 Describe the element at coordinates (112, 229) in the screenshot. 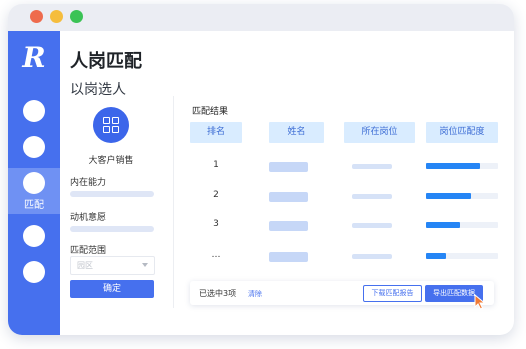

I see `motivation-bar` at that location.